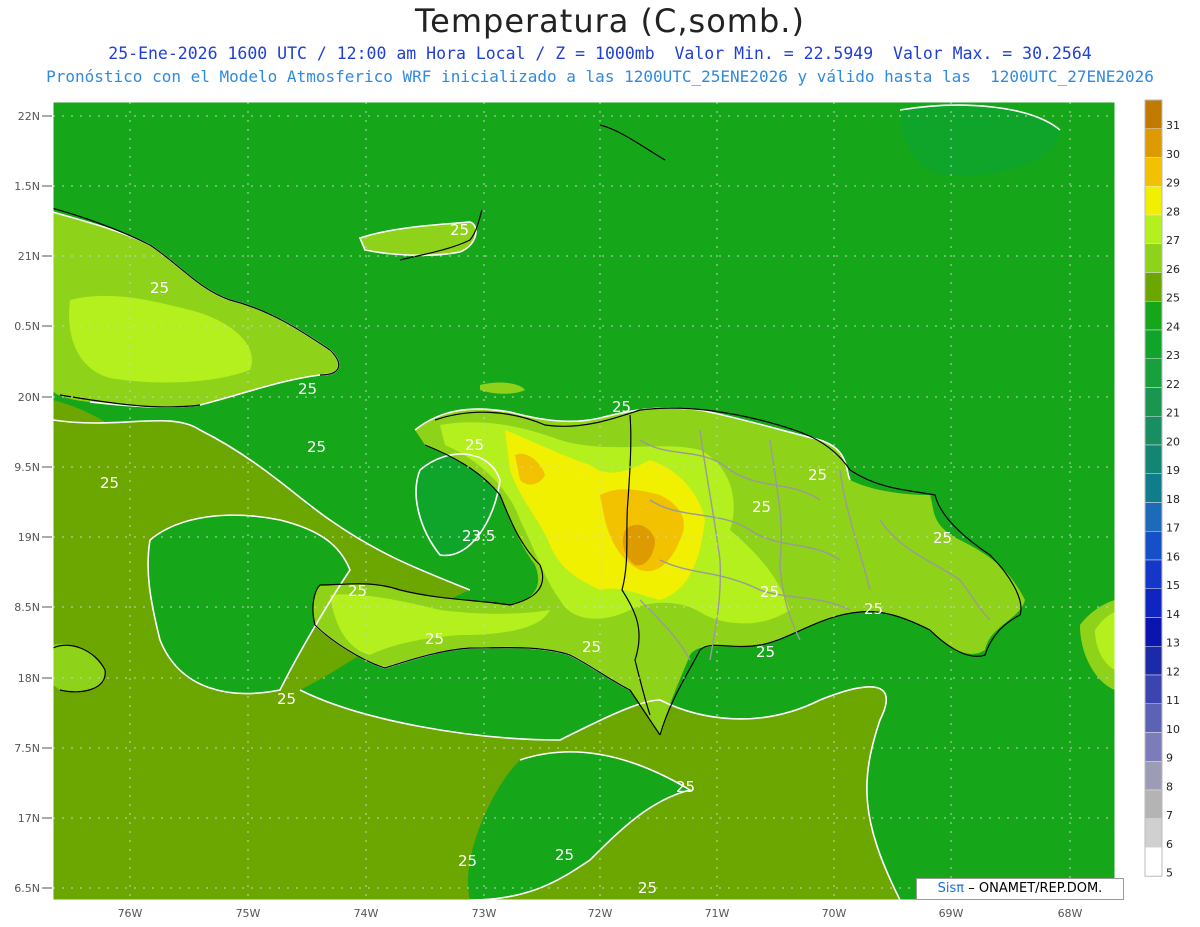 The width and height of the screenshot is (1200, 927). What do you see at coordinates (1173, 499) in the screenshot?
I see `colorbar-label: 18` at bounding box center [1173, 499].